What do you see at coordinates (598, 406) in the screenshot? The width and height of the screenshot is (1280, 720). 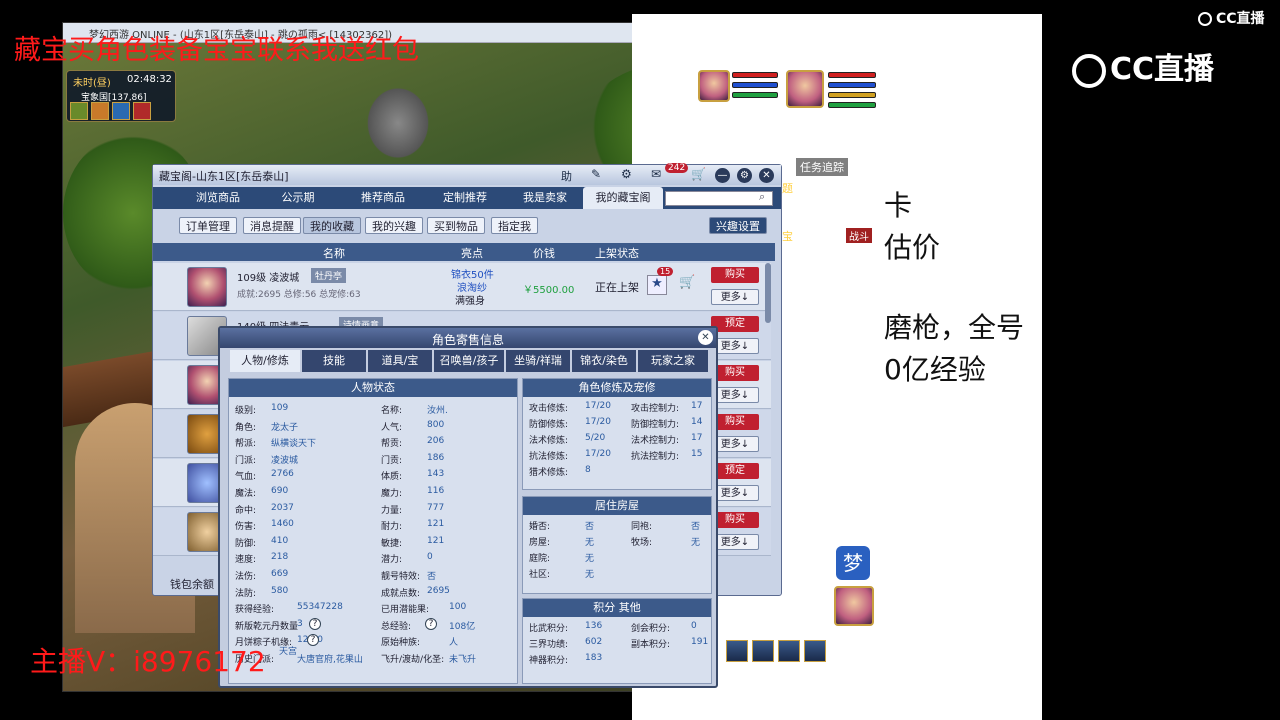 I see `stat-value: 17/20` at bounding box center [598, 406].